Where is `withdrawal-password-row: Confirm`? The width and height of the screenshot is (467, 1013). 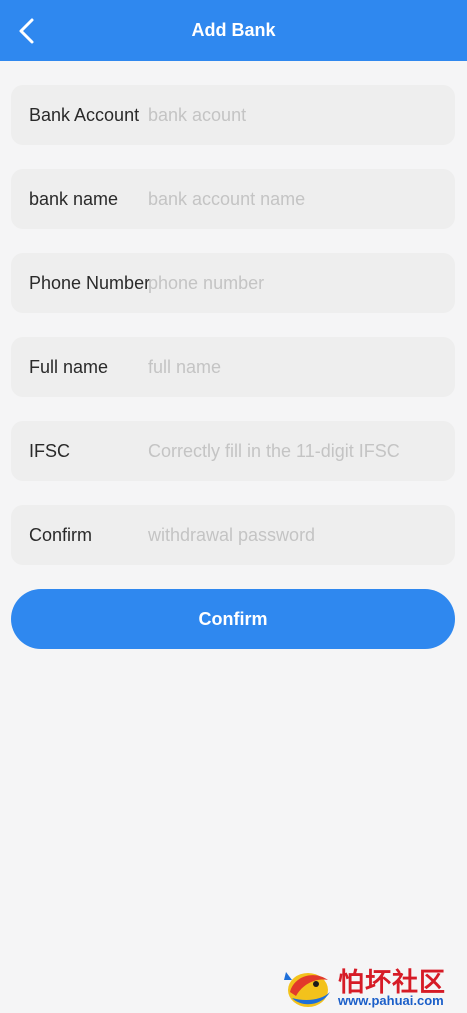 withdrawal-password-row: Confirm is located at coordinates (233, 535).